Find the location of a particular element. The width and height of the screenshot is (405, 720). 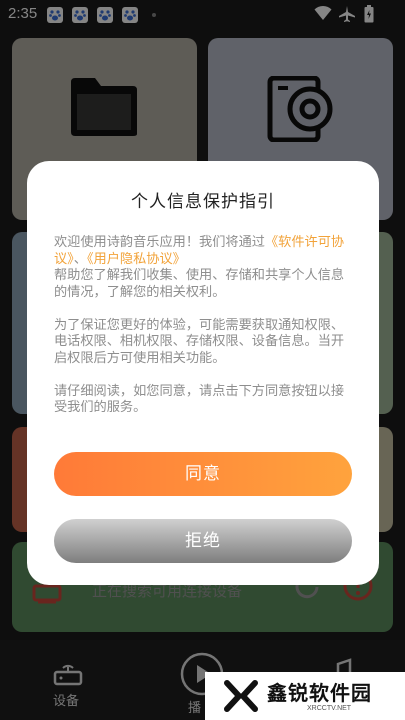

intro-prefix: 欢迎使用诗韵音乐应用！我们将通过 is located at coordinates (159, 242).